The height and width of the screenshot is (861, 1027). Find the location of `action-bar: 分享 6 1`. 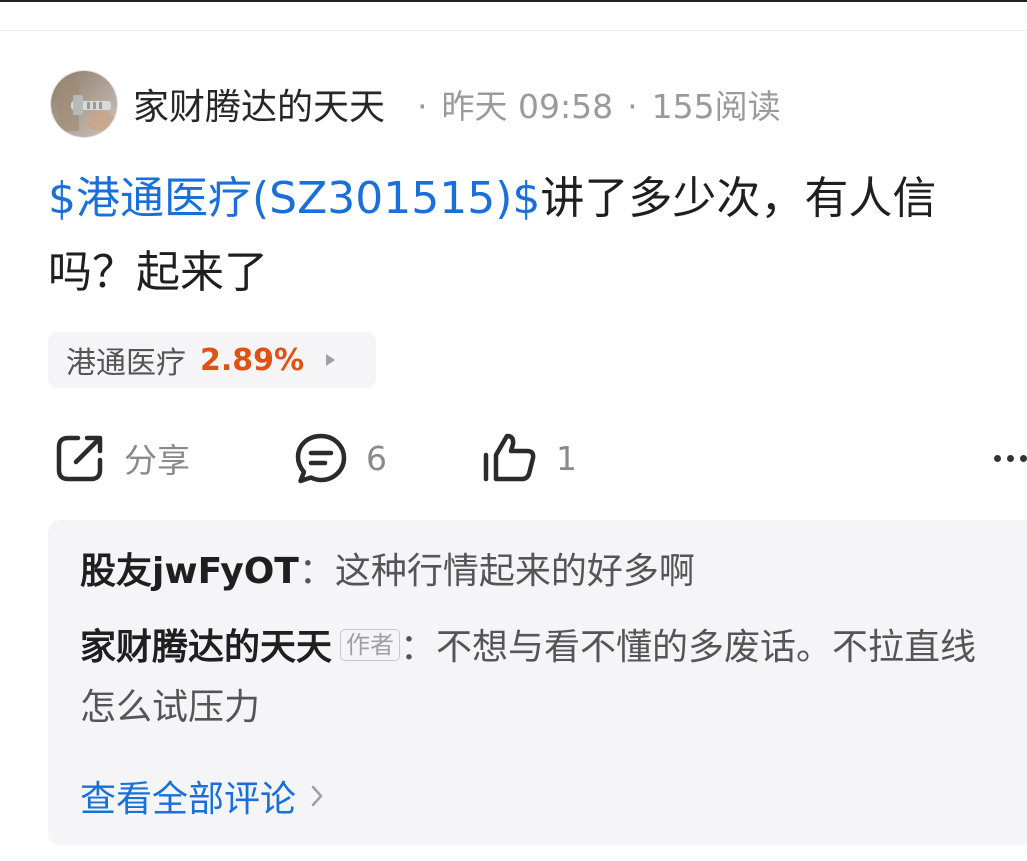

action-bar: 分享 6 1 is located at coordinates (538, 458).